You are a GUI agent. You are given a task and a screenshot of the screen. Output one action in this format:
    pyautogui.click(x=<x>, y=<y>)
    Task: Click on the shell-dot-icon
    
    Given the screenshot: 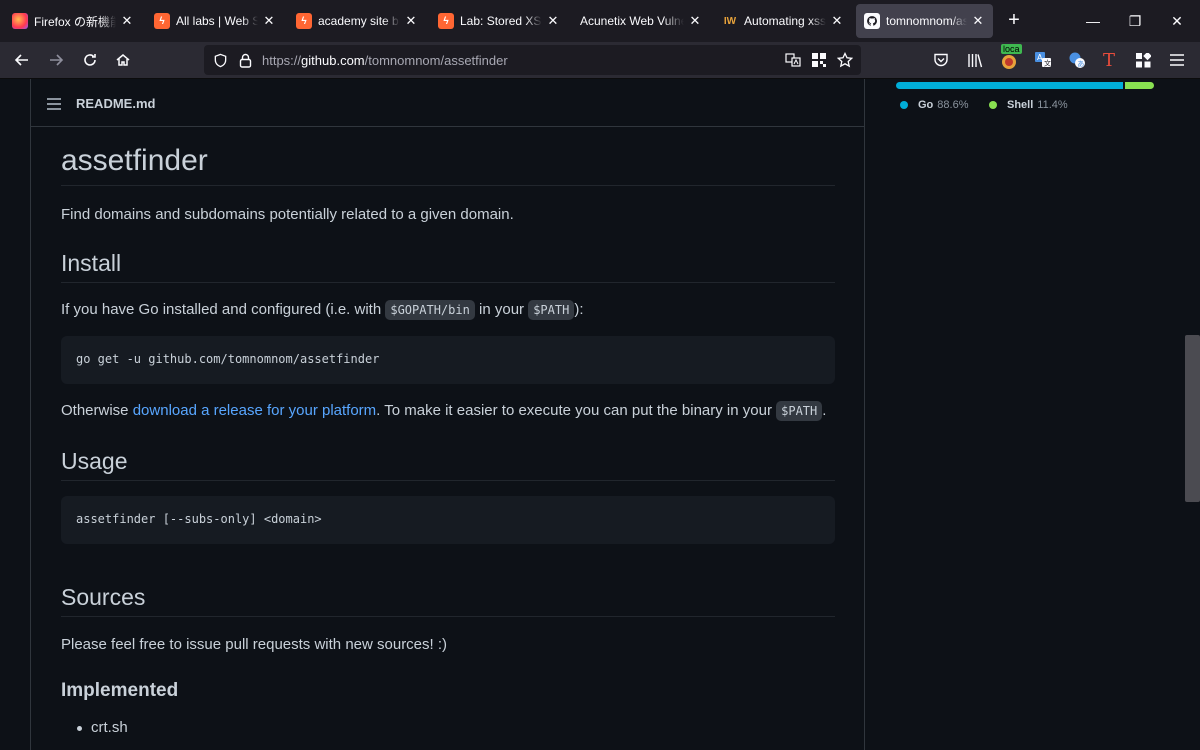 What is the action you would take?
    pyautogui.click(x=993, y=105)
    